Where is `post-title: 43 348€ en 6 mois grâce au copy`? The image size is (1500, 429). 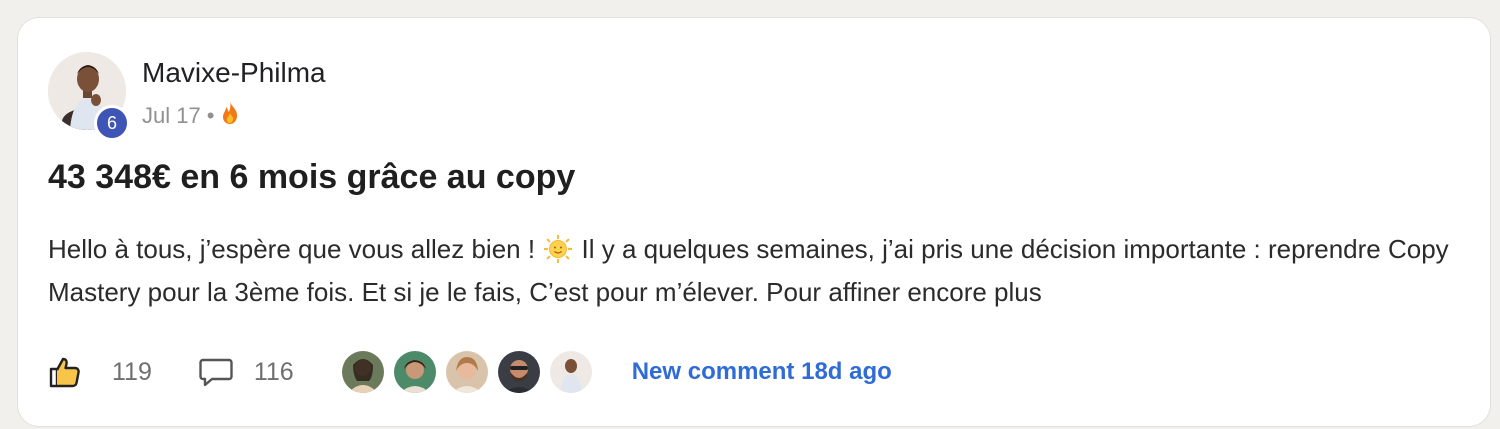 post-title: 43 348€ en 6 mois grâce au copy is located at coordinates (311, 177).